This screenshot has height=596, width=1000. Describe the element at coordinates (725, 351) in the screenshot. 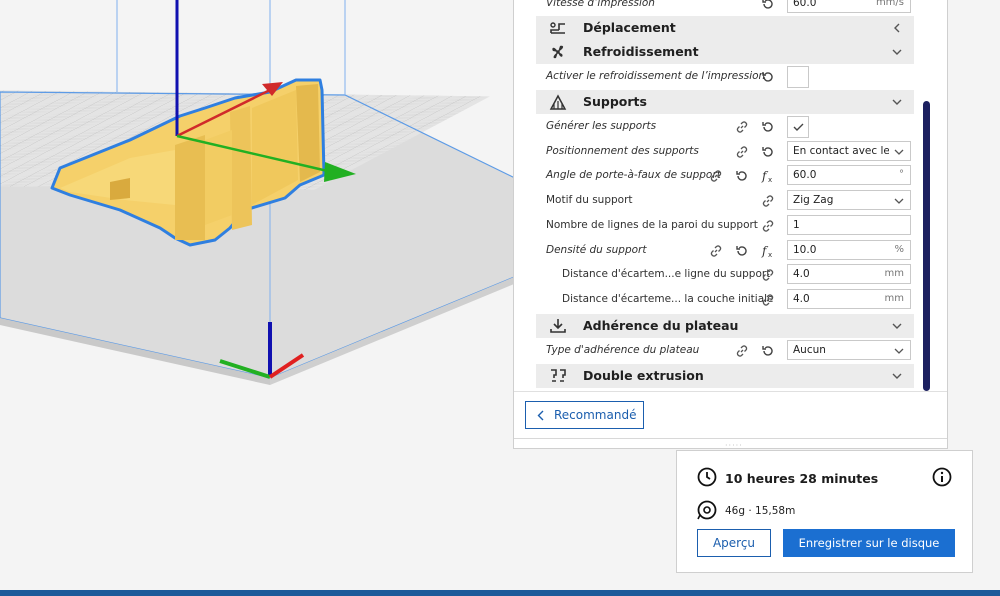

I see `setting-adhesion-type: Type d'adhérence du plateau Aucun` at that location.